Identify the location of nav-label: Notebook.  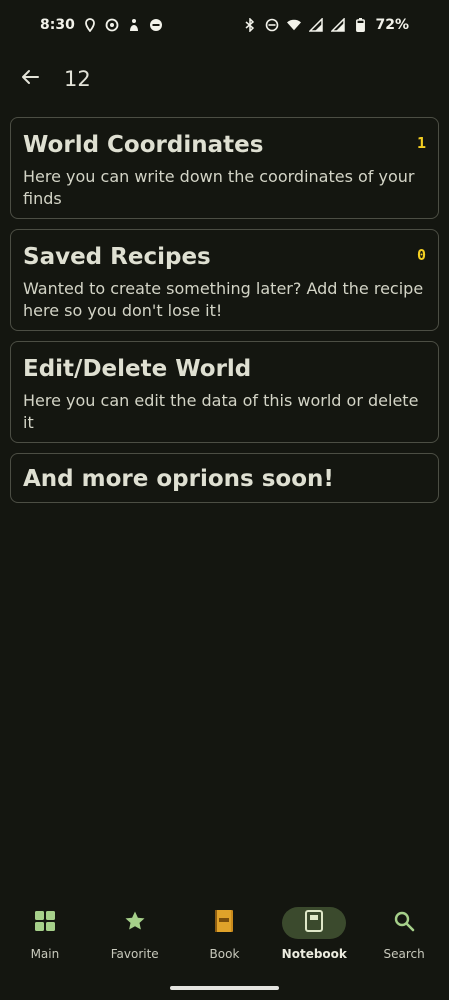
(314, 954).